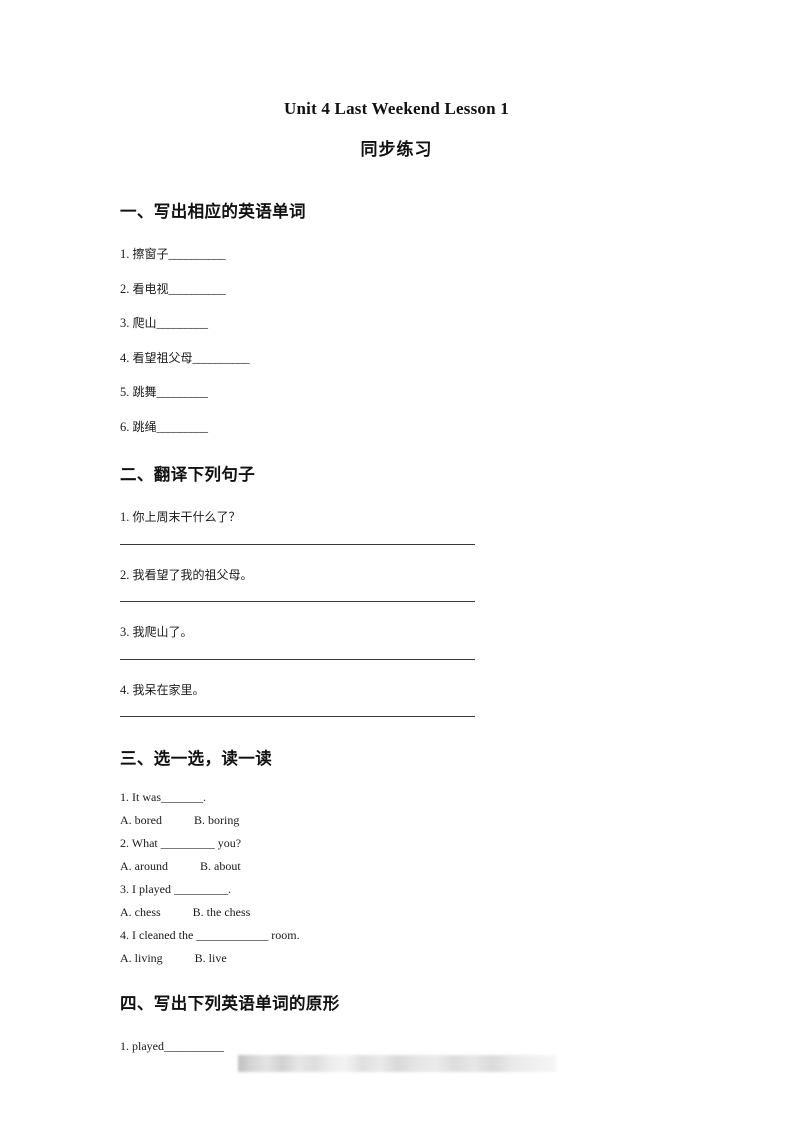 The image size is (793, 1122). Describe the element at coordinates (396, 347) in the screenshot. I see `list-item: 4. 看望祖父母__________` at that location.